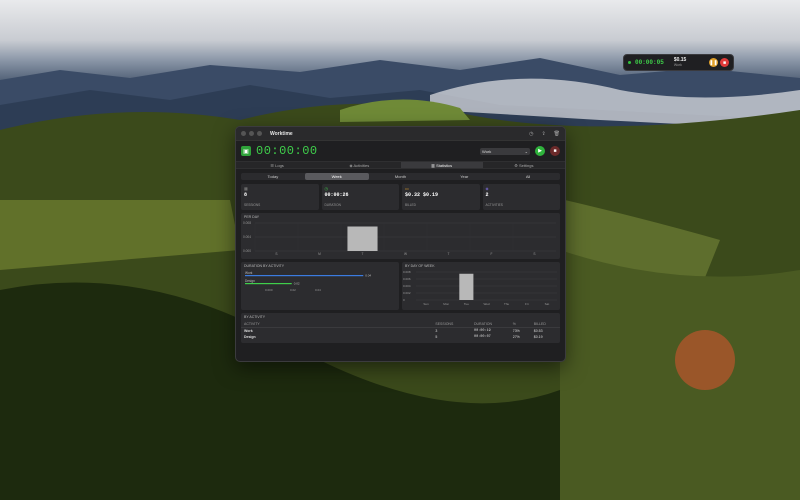 This screenshot has width=800, height=500. What do you see at coordinates (486, 304) in the screenshot?
I see `x-tick-label: Wed` at bounding box center [486, 304].